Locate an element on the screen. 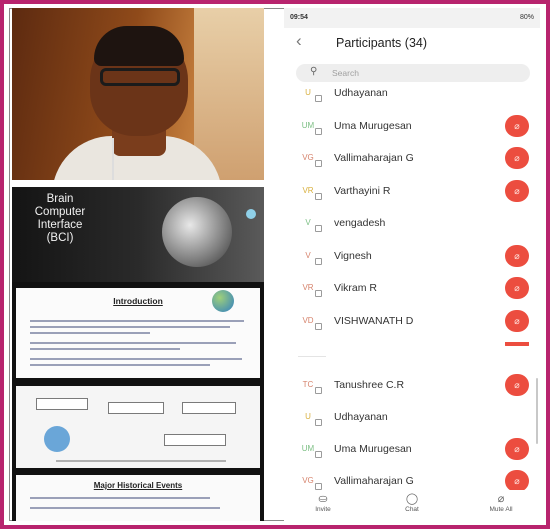 This screenshot has height=529, width=550. participant-name: Varthayini R is located at coordinates (362, 190).